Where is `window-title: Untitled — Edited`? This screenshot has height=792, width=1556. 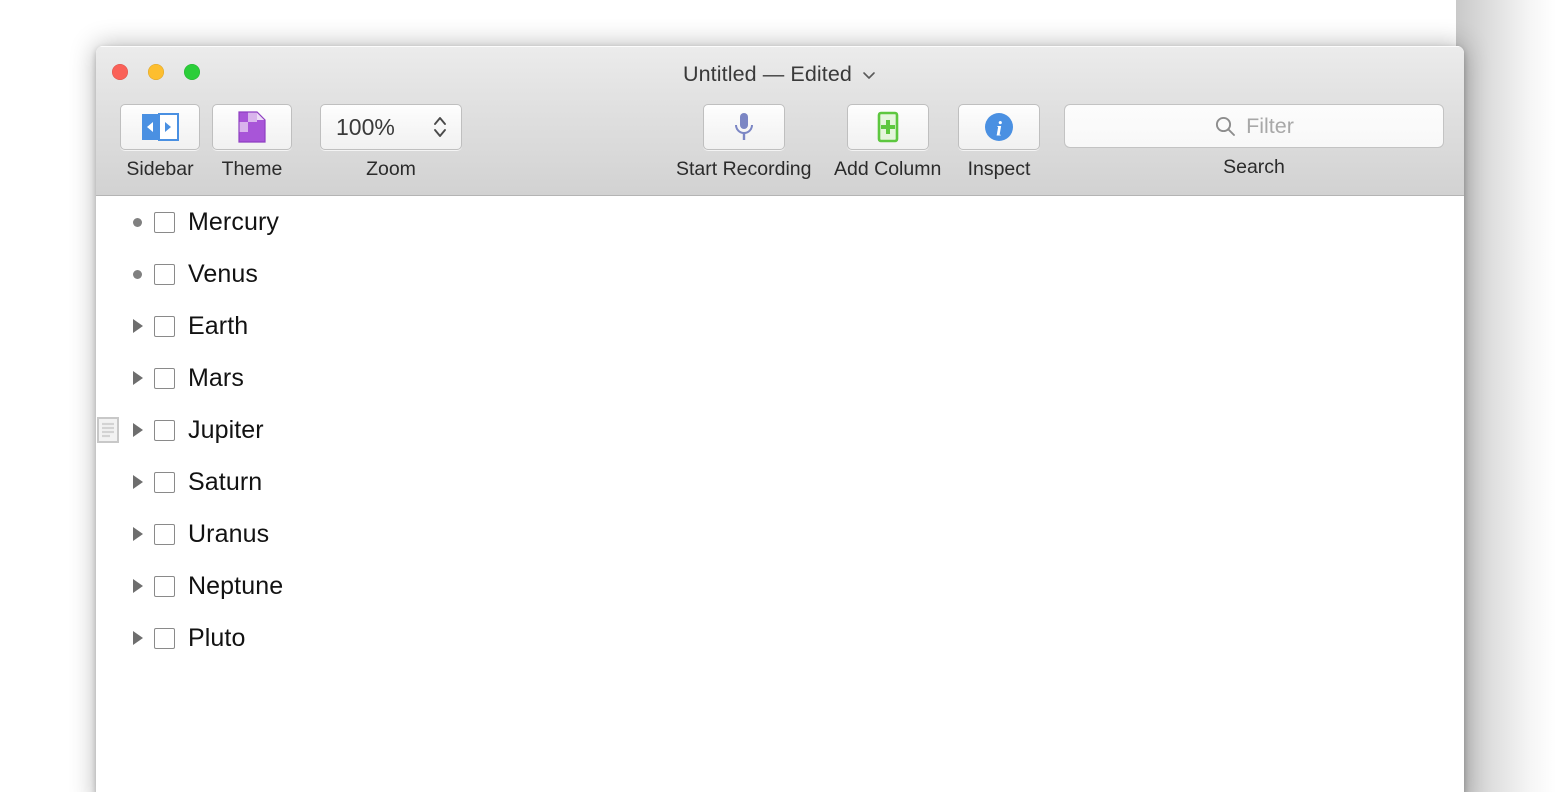
window-title: Untitled — Edited is located at coordinates (767, 74).